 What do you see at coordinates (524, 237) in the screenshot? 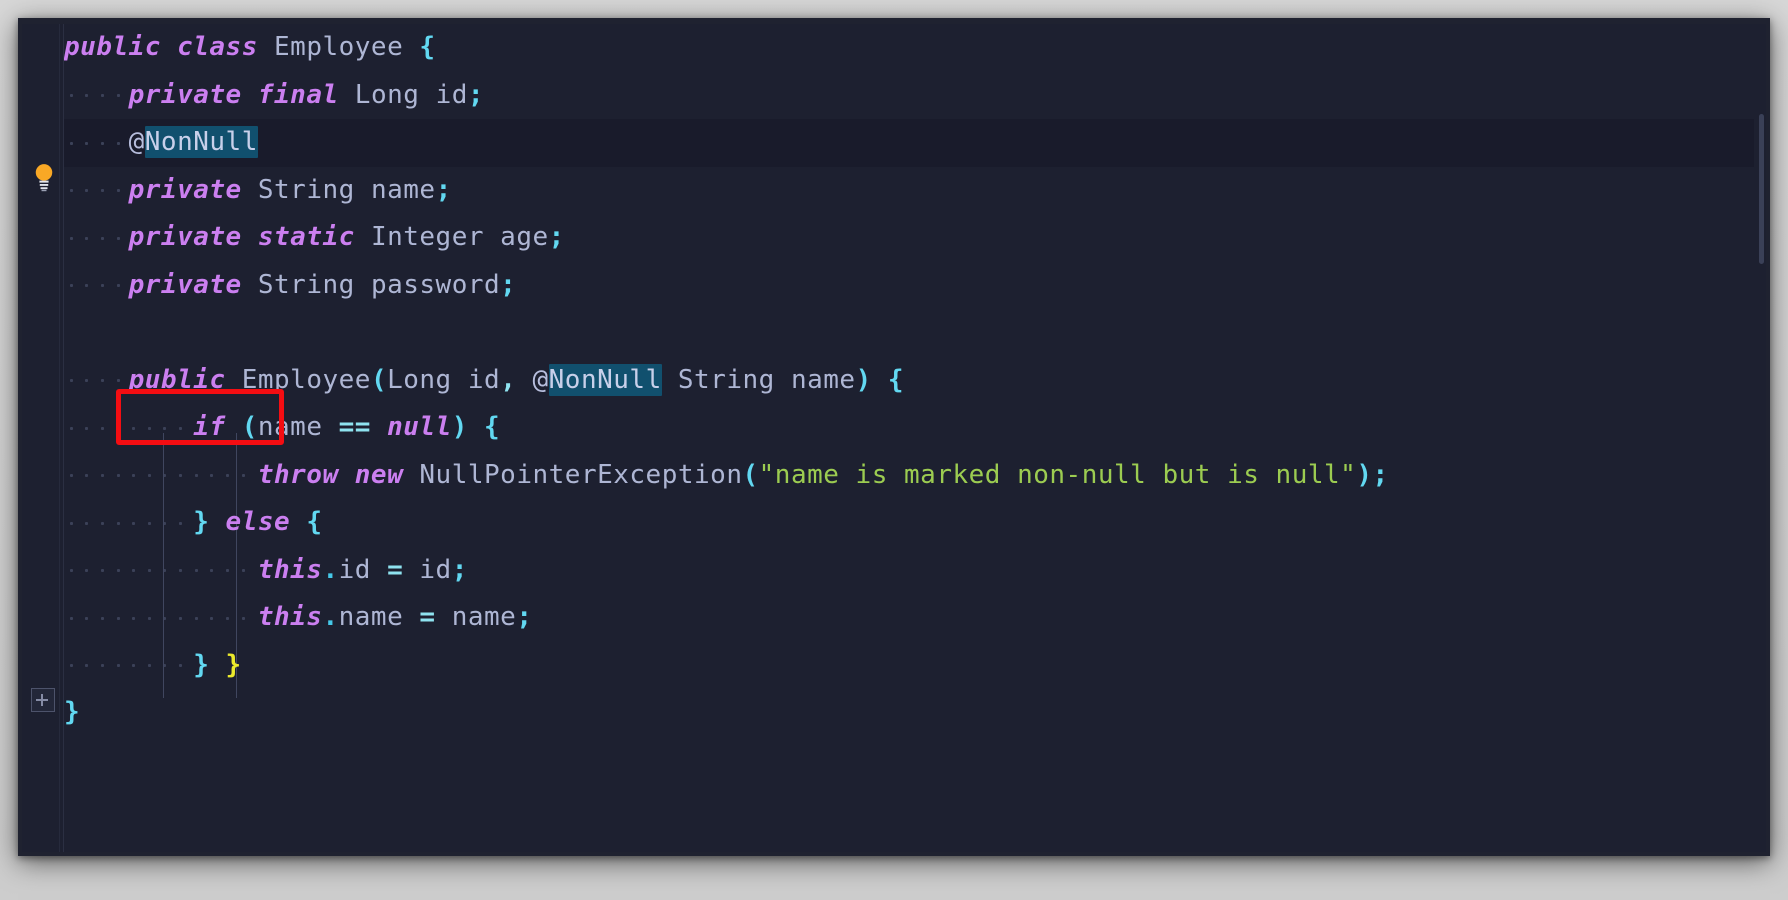
I see `token-field-age: age` at bounding box center [524, 237].